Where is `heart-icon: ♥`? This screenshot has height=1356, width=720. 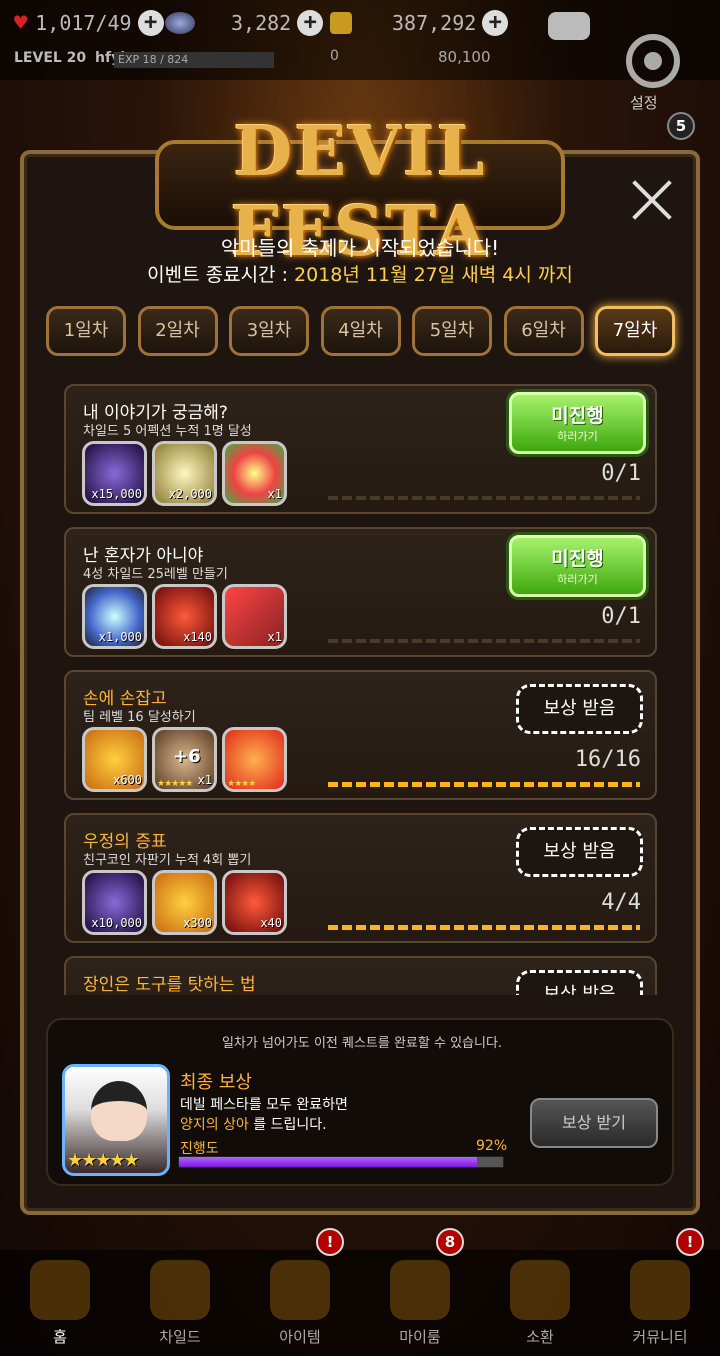 heart-icon: ♥ is located at coordinates (21, 23).